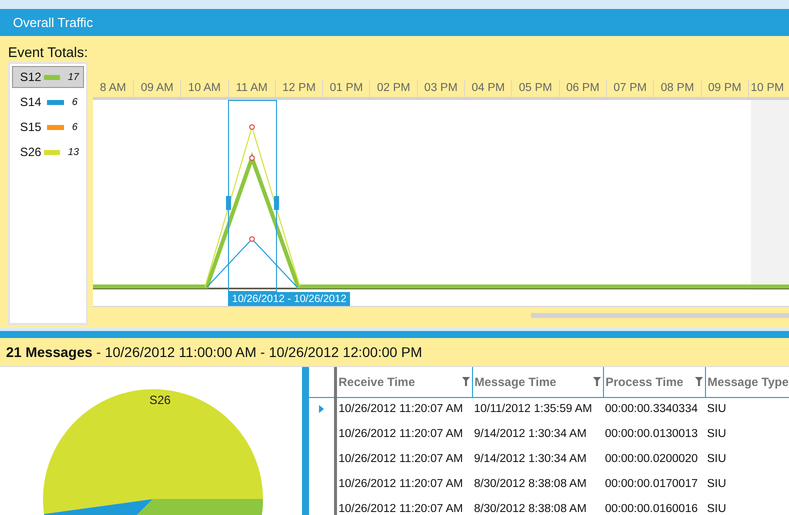  Describe the element at coordinates (48, 52) in the screenshot. I see `event-totals-label: Event Totals:` at that location.